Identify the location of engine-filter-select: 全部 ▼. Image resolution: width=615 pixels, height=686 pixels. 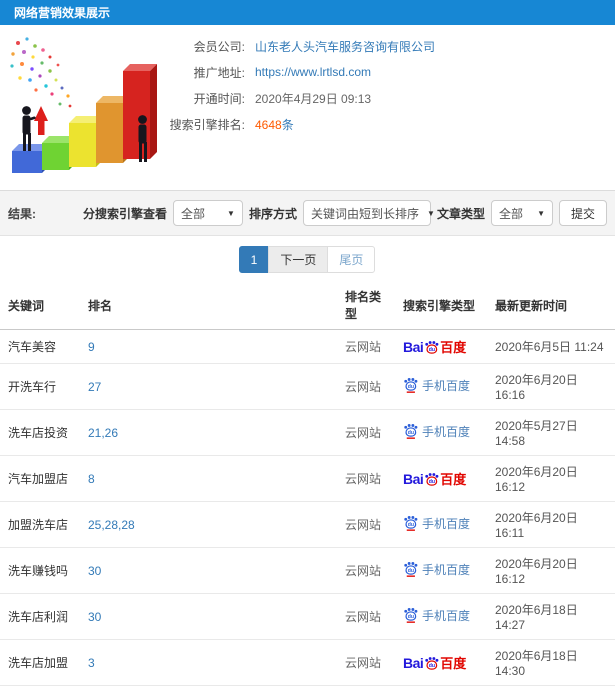
(207, 213).